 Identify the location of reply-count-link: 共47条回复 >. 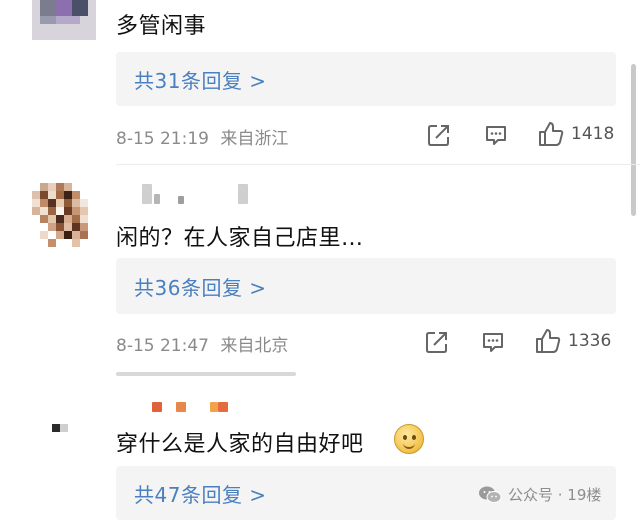
(200, 493).